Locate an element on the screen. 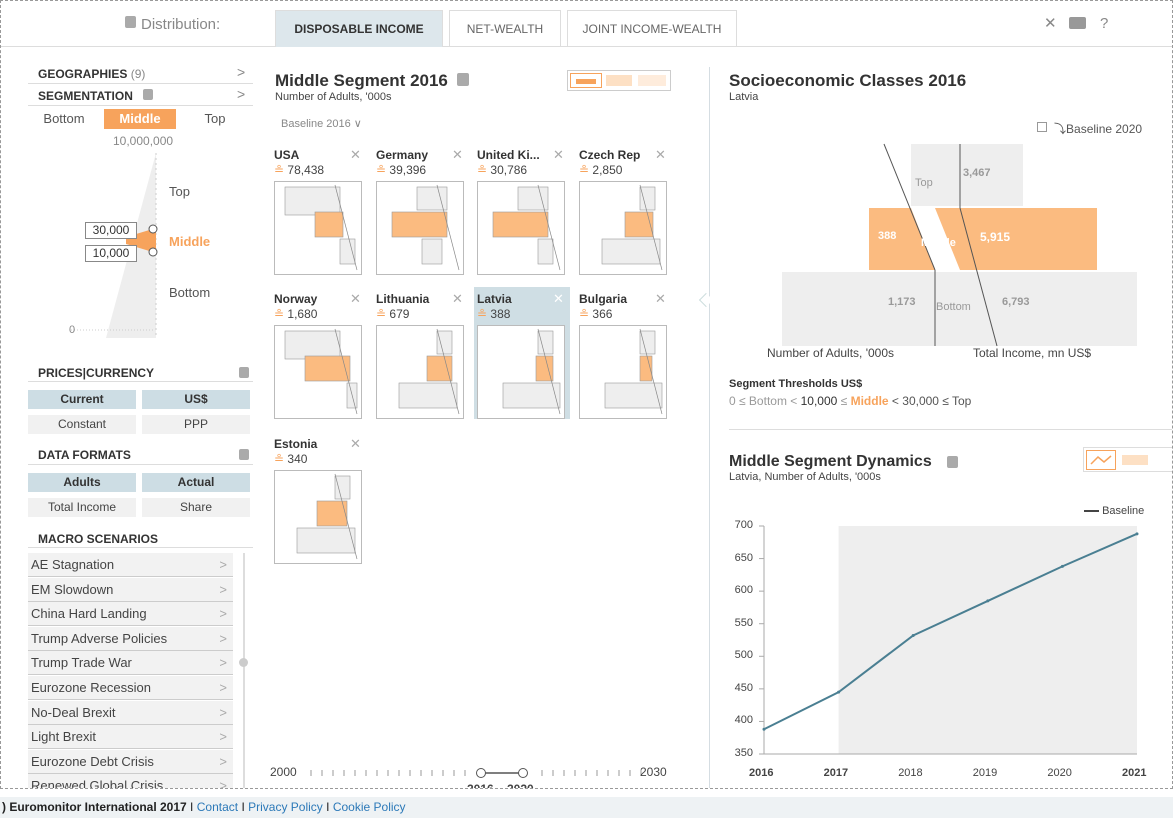  scenario-item: China Hard Landing > is located at coordinates (130, 614).